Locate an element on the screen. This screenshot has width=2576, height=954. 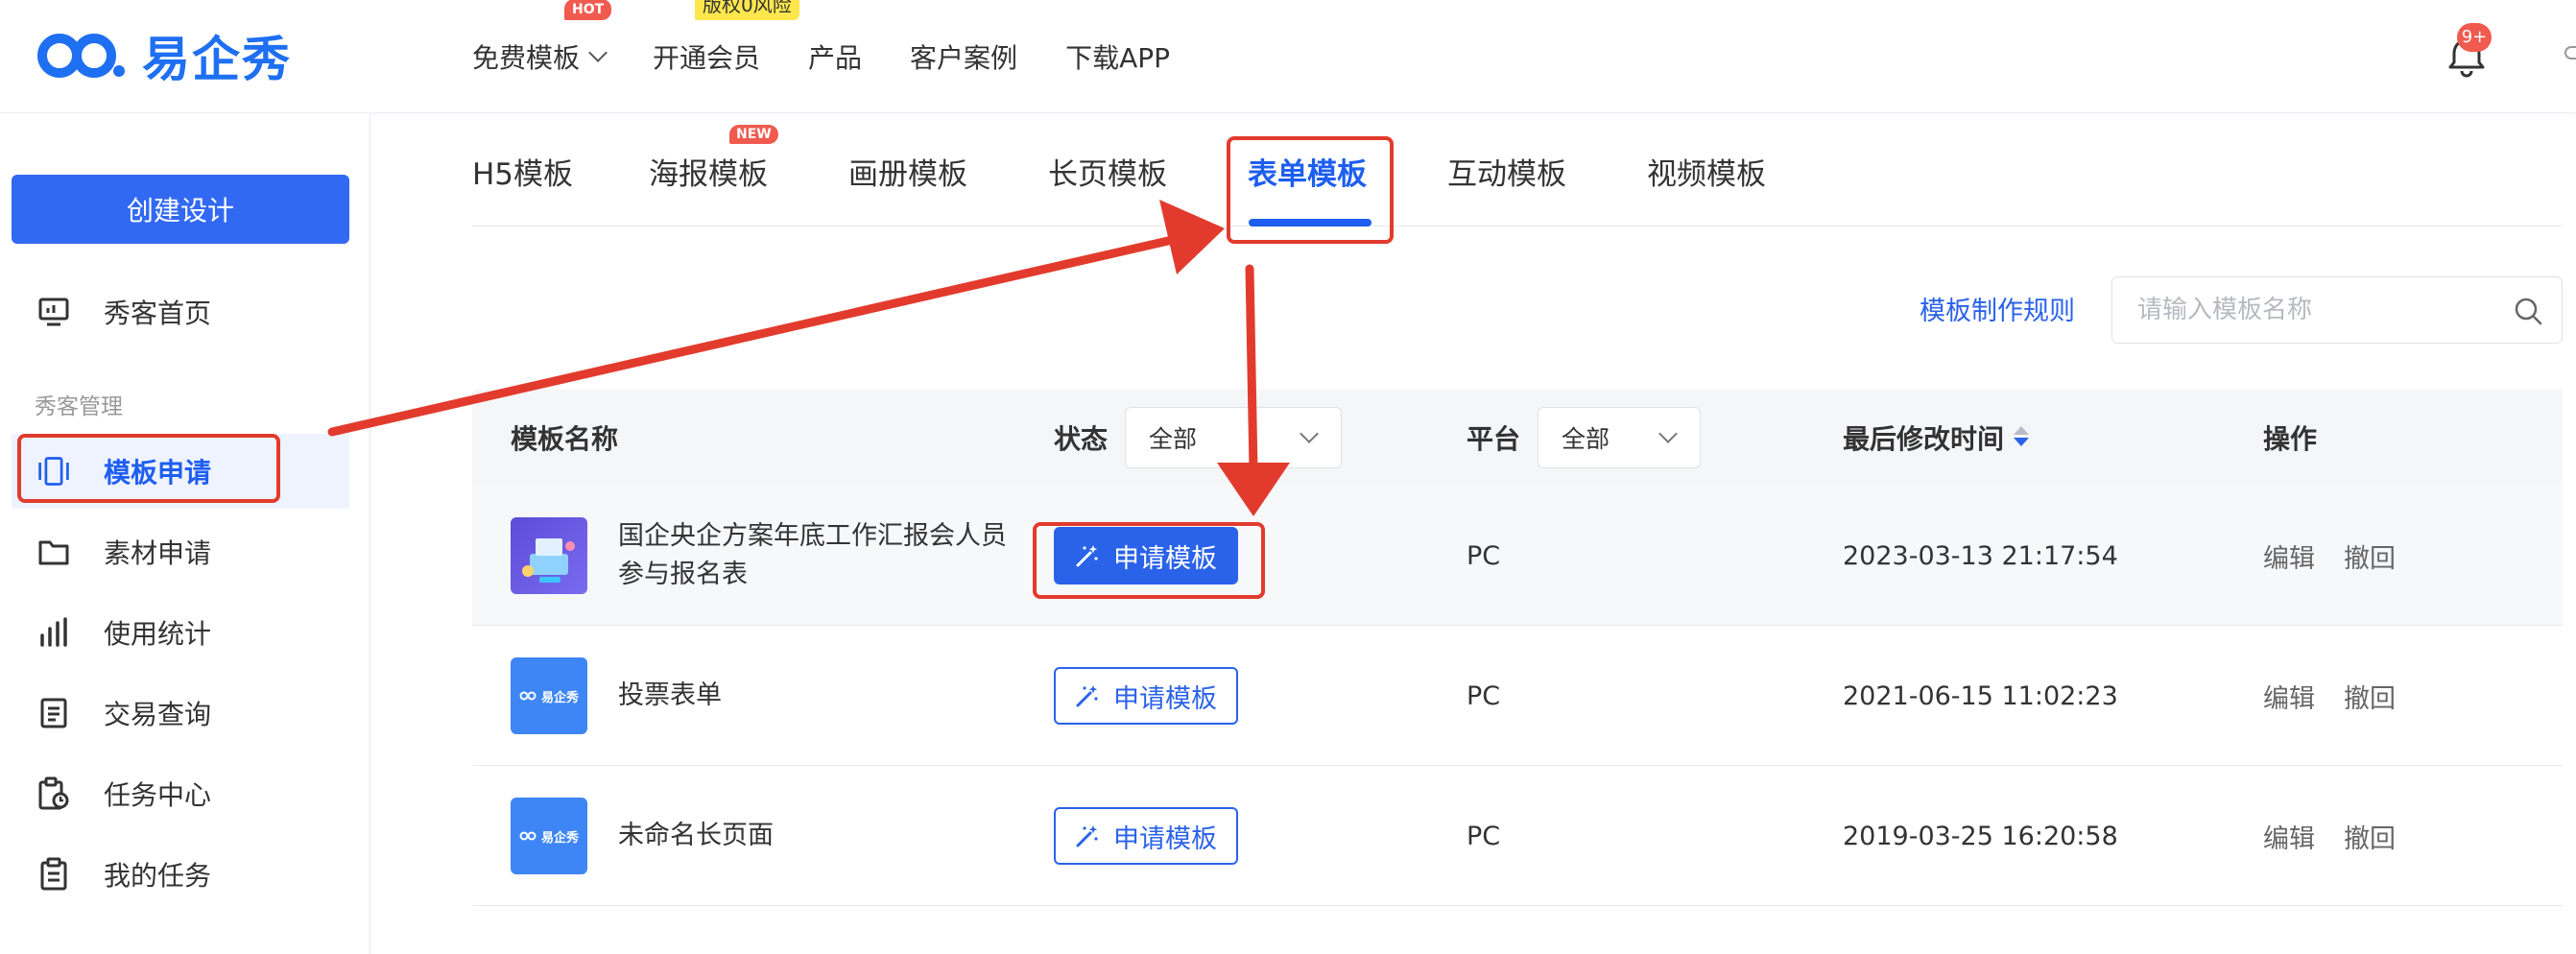
active-tab-indicator is located at coordinates (1310, 223).